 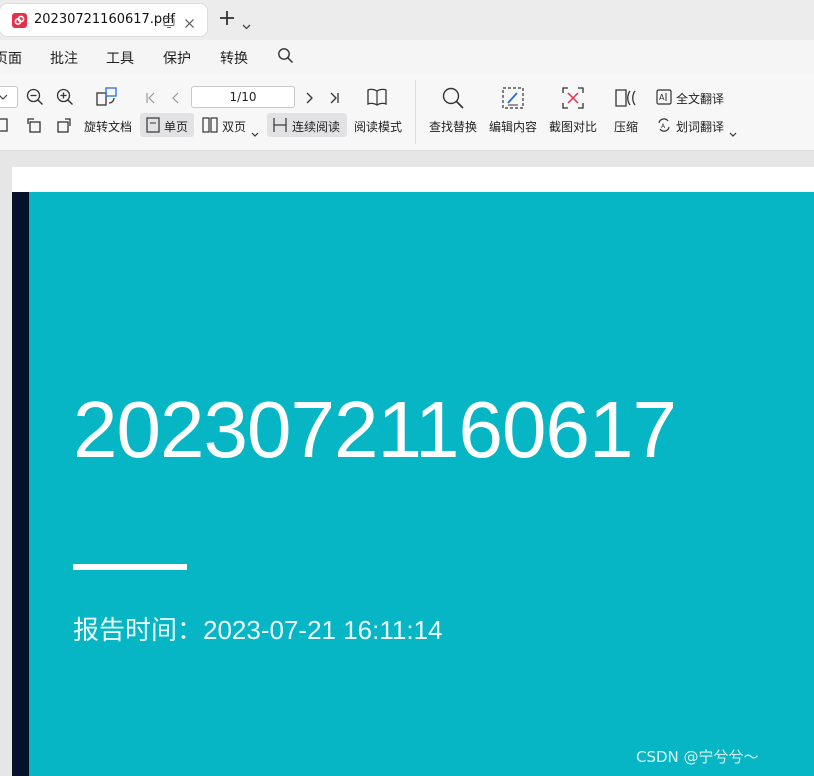 What do you see at coordinates (258, 630) in the screenshot?
I see `report-time: 报告时间：2023-07-21 16:11:14` at bounding box center [258, 630].